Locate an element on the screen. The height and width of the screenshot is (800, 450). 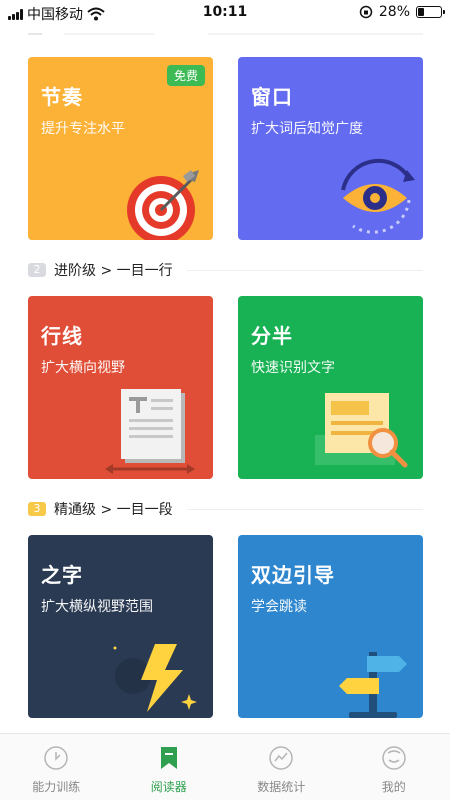
section-number-badge: 2 is located at coordinates (37, 270).